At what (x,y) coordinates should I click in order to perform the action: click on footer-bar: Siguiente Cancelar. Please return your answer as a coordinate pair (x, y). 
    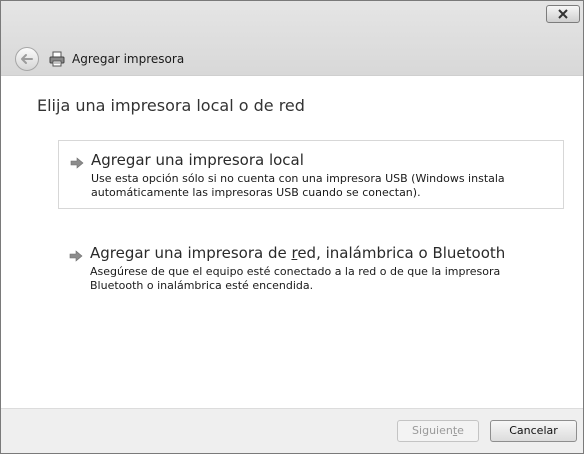
    Looking at the image, I should click on (292, 430).